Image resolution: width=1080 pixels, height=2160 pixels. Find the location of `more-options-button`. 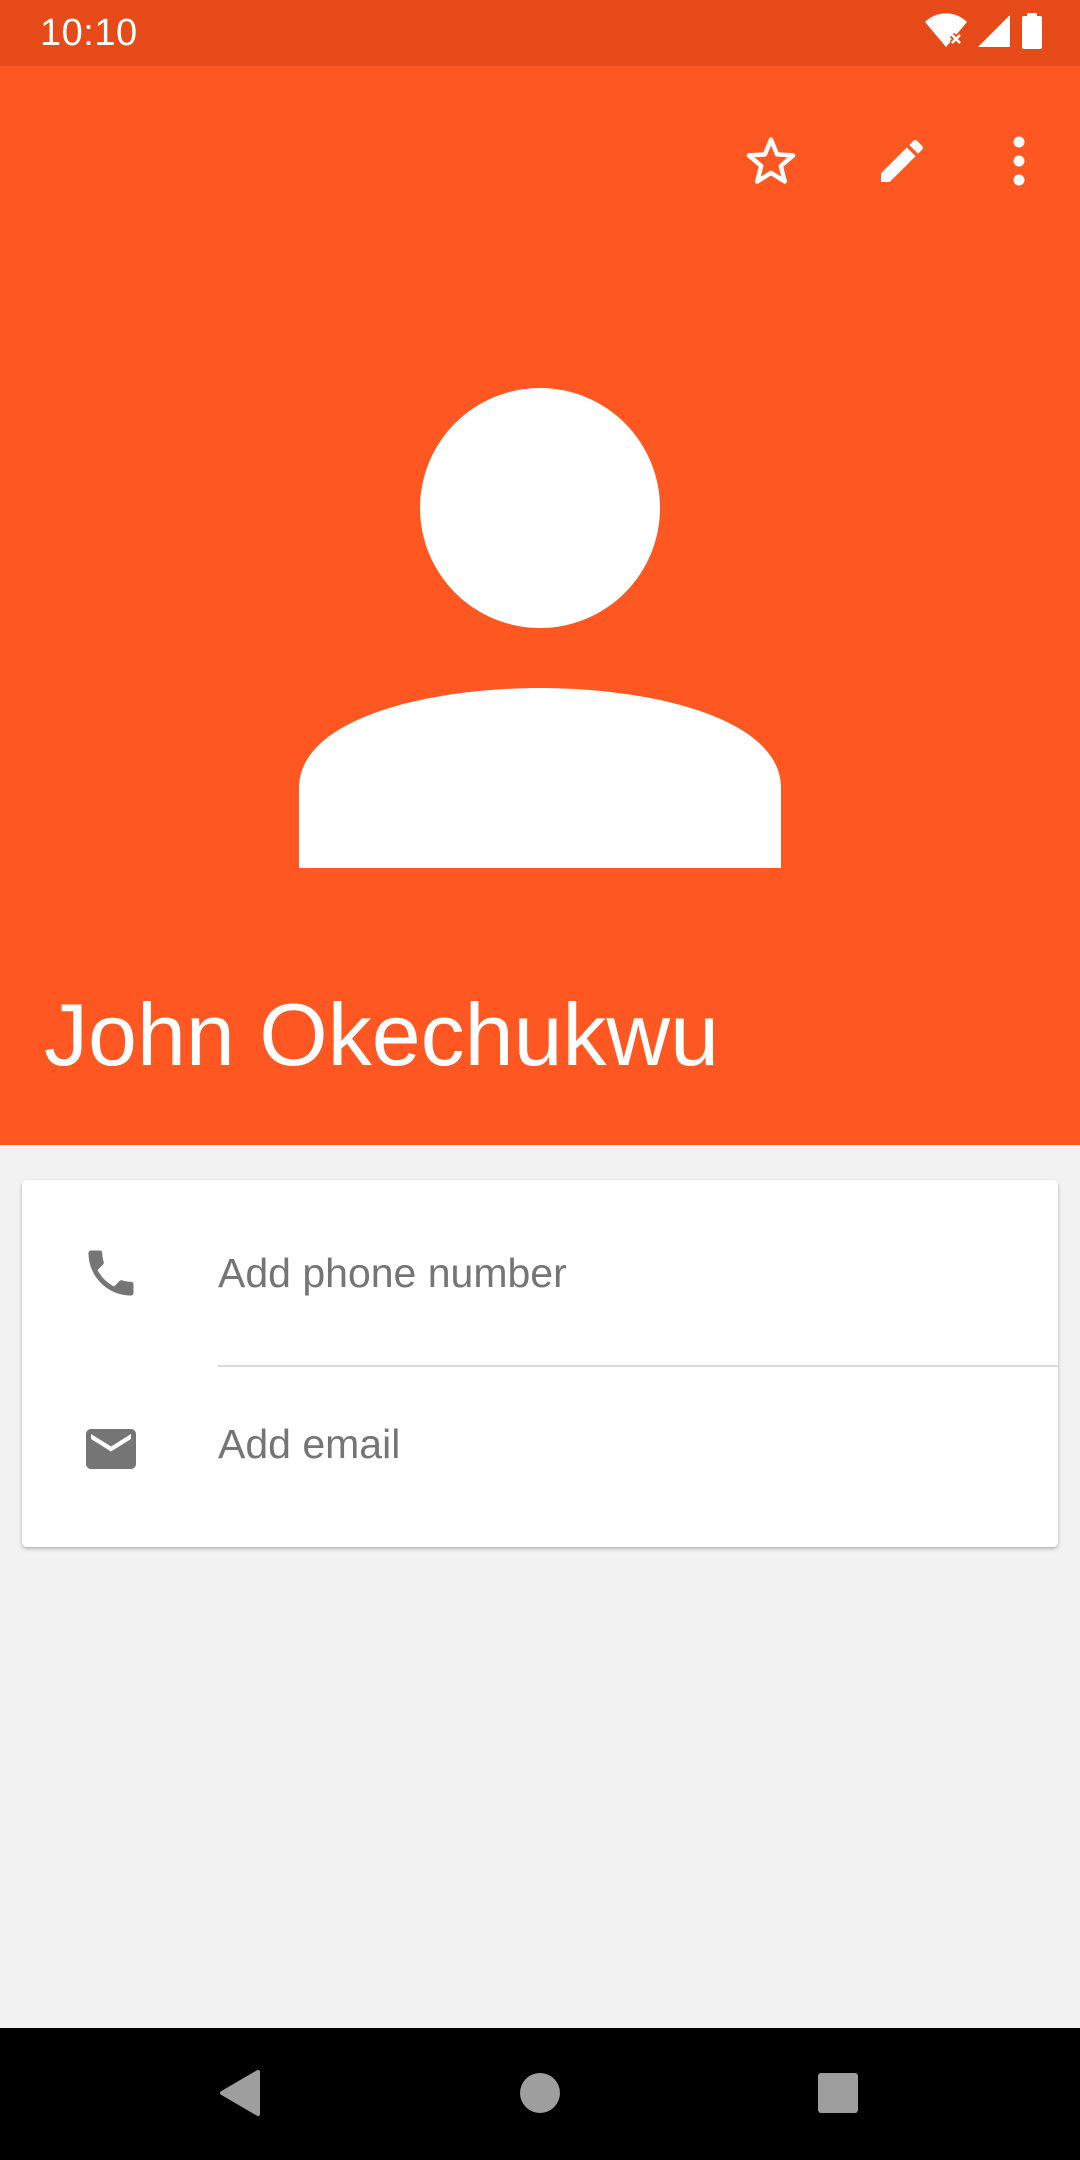

more-options-button is located at coordinates (1019, 163).